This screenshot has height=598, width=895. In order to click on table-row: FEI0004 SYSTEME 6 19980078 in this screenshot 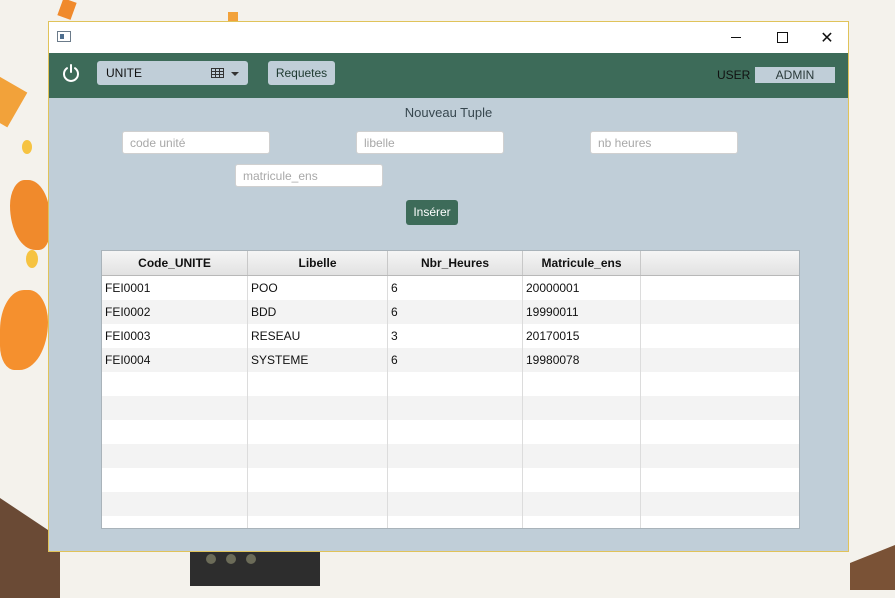, I will do `click(450, 360)`.